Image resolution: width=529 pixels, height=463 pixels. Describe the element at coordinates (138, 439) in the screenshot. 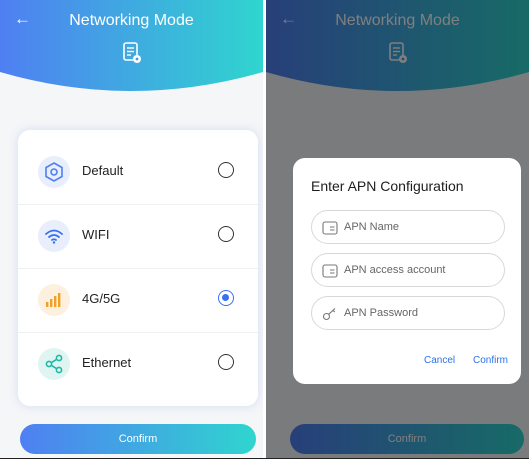

I see `confirm-button: Confirm` at that location.